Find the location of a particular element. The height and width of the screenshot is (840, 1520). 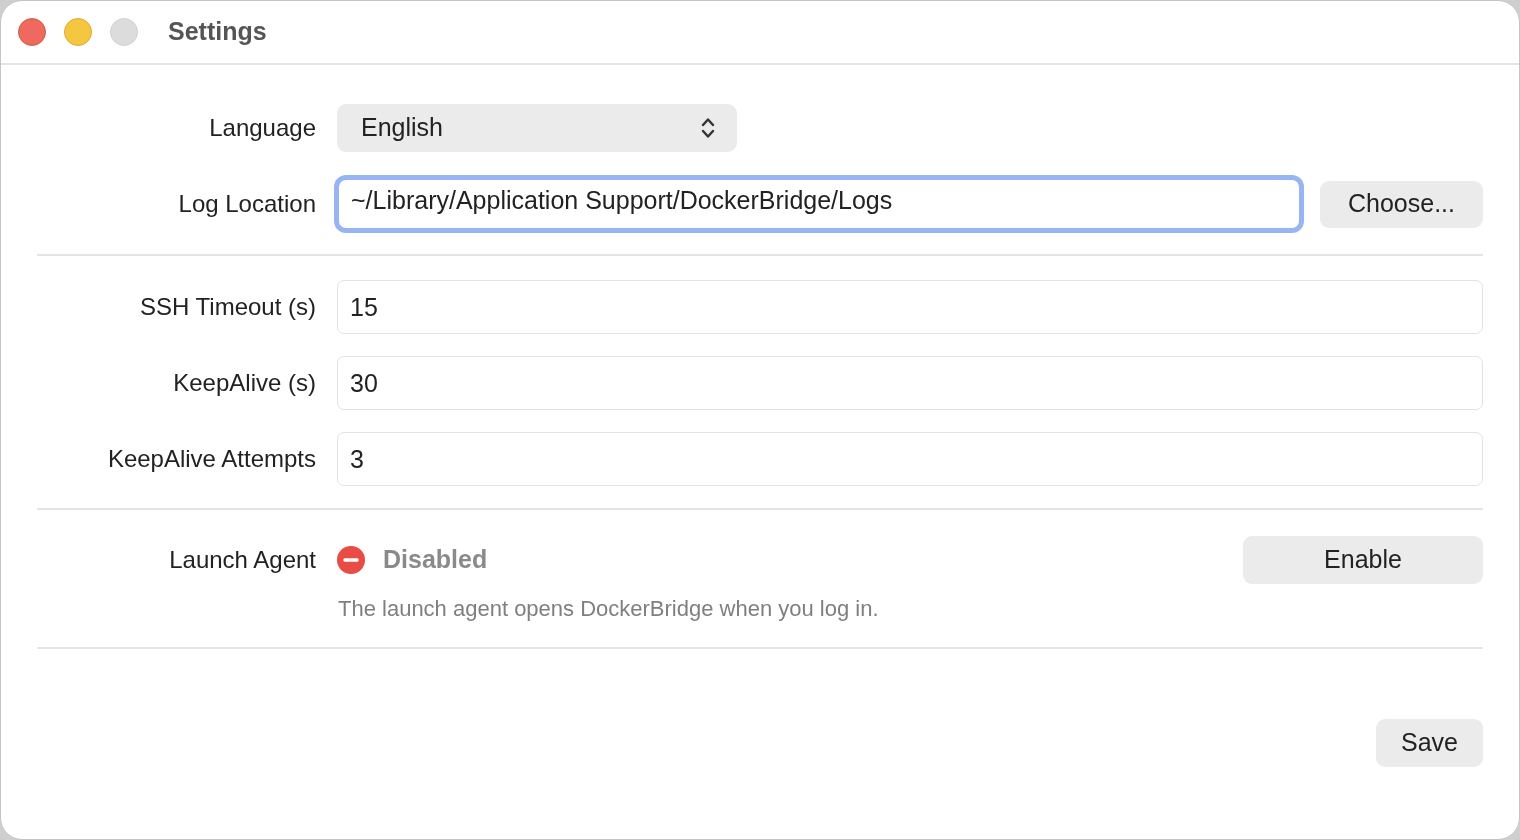

field-label: SSH Timeout (s) is located at coordinates (227, 307).